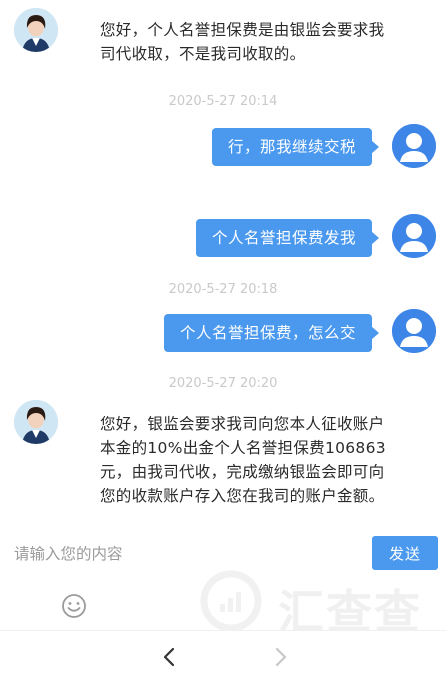  What do you see at coordinates (242, 42) in the screenshot?
I see `agent-message-text: 您好，个人名誉担保费是由银监会要求我 司代收取，不是我司收取的。` at bounding box center [242, 42].